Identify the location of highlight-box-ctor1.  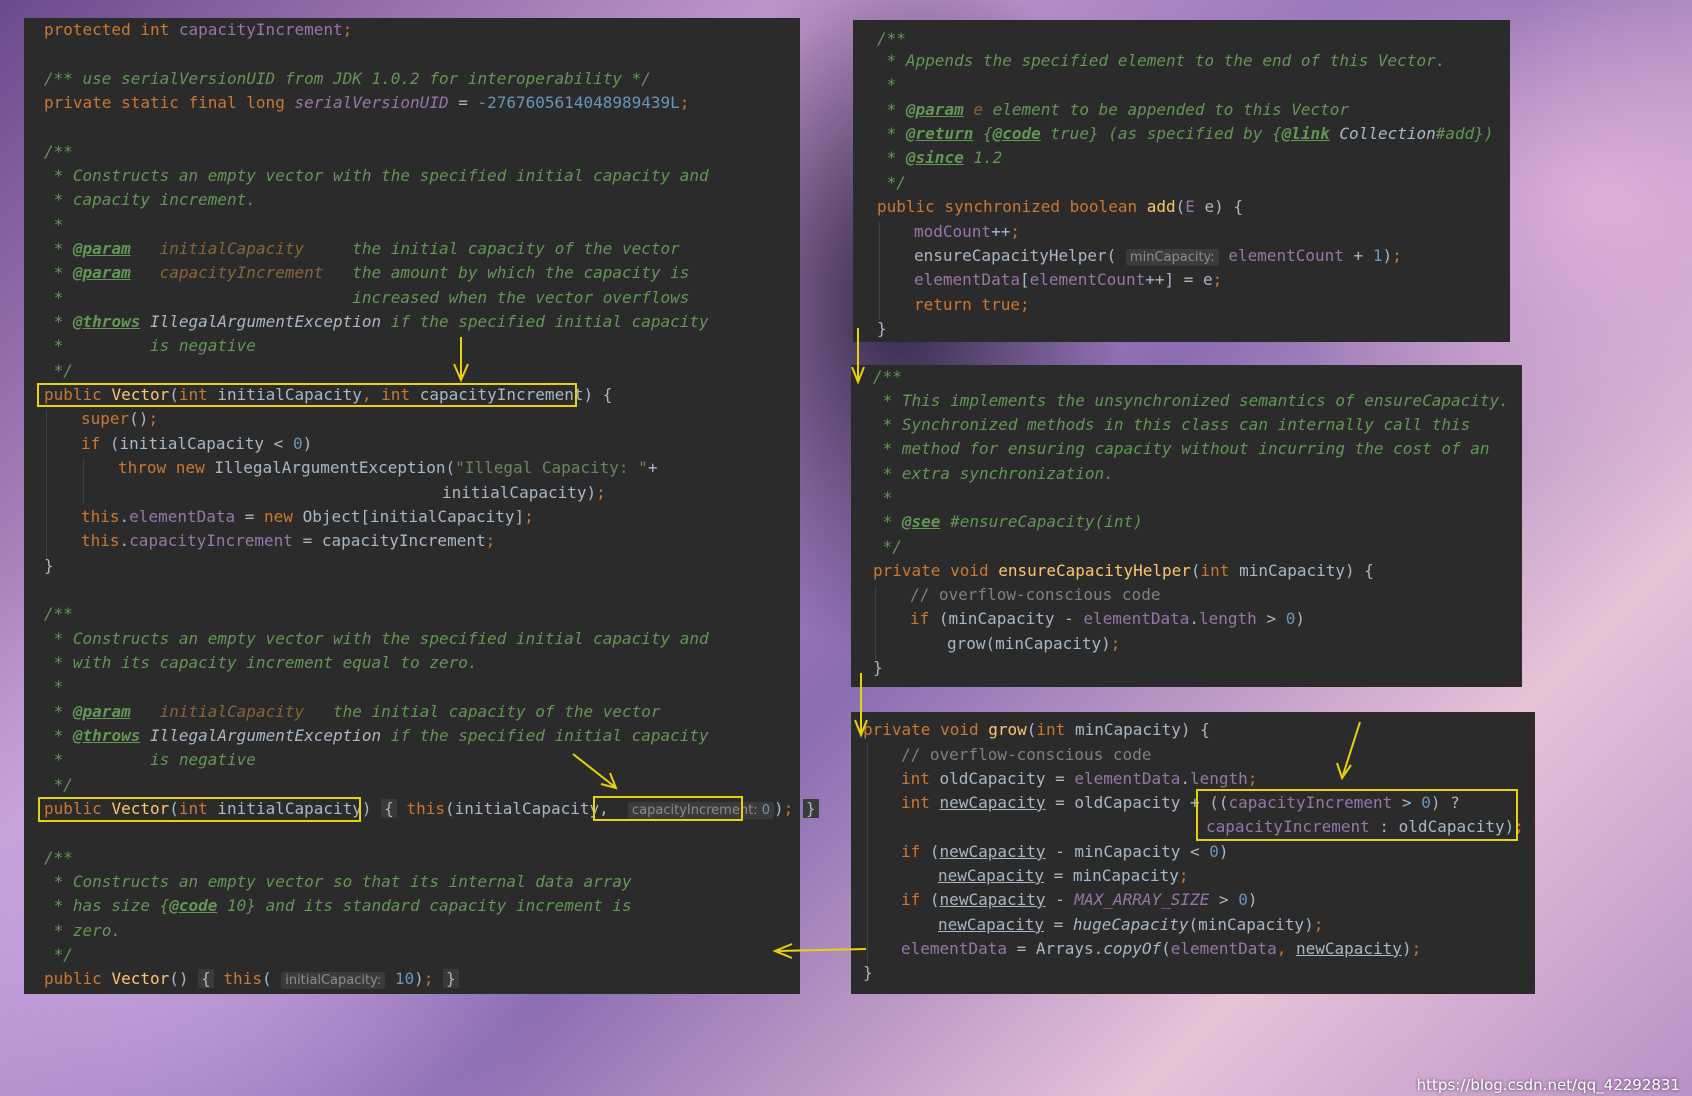
(307, 395).